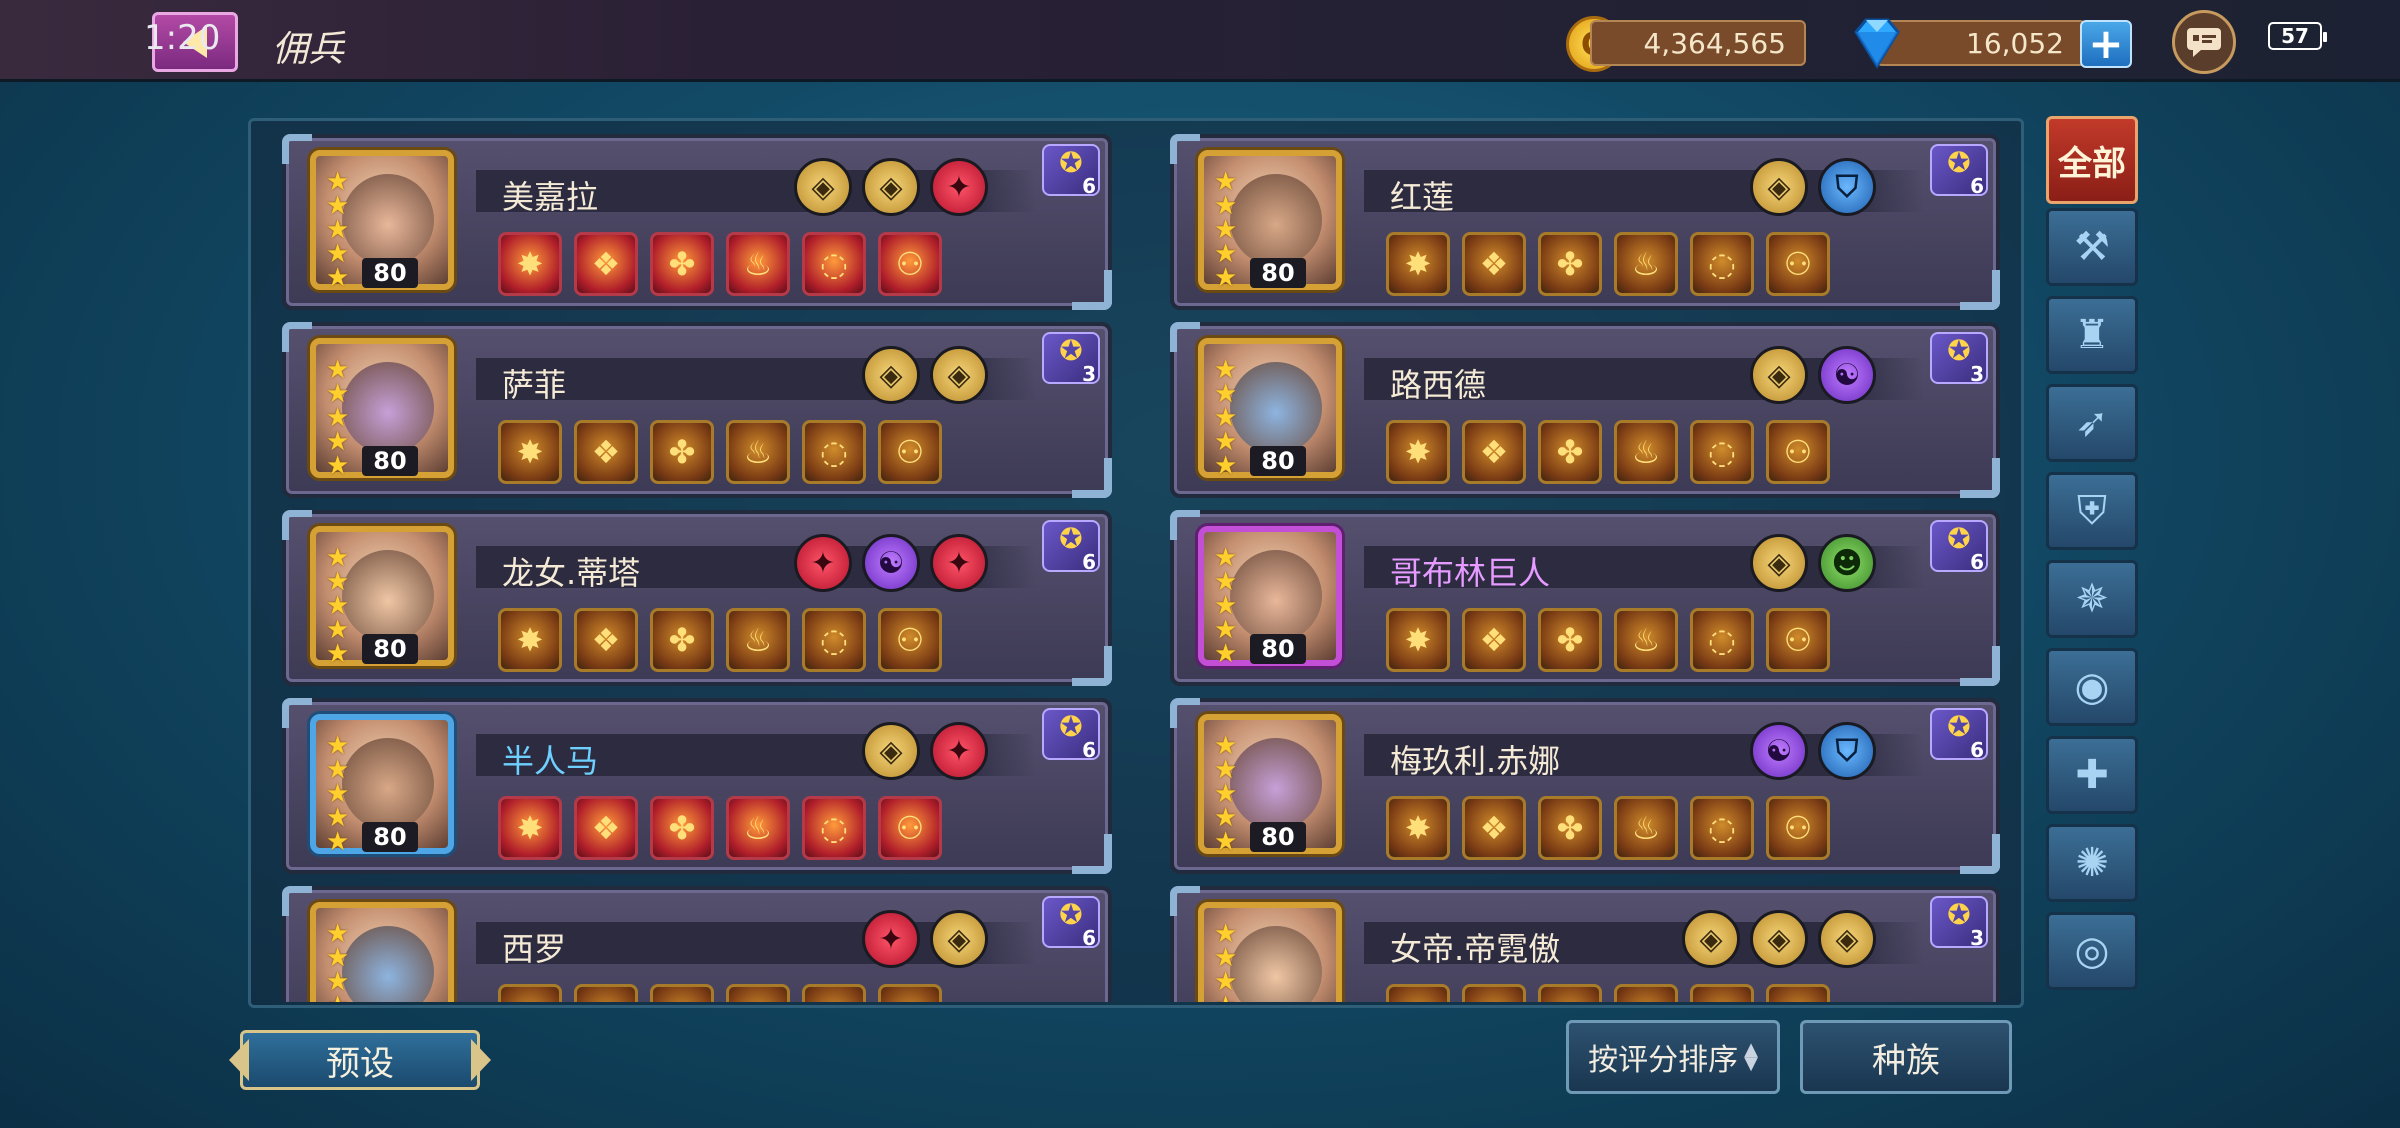 The width and height of the screenshot is (2400, 1128). I want to click on hero-card: ★ ★ ★ ★ ★ 80 龙女.蒂塔 ✦ ☯ ✦ ✪ 6 ✸ ❖ ✤ ♨ ◌ ⚇, so click(697, 598).